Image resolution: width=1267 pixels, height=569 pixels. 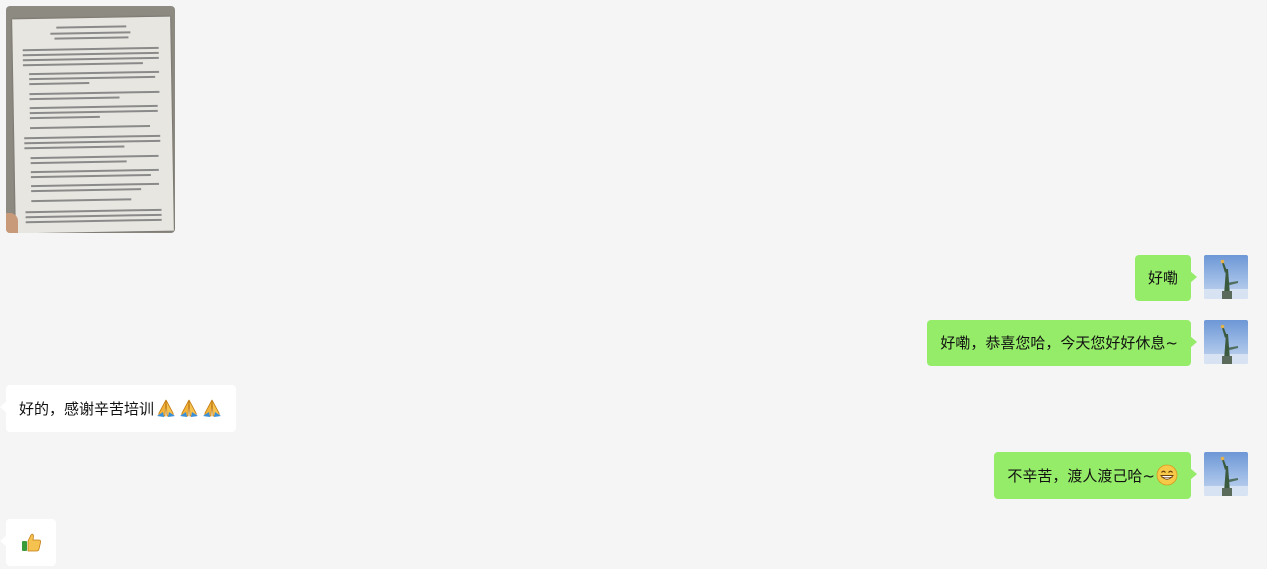 What do you see at coordinates (1162, 278) in the screenshot?
I see `message-text: 好嘞` at bounding box center [1162, 278].